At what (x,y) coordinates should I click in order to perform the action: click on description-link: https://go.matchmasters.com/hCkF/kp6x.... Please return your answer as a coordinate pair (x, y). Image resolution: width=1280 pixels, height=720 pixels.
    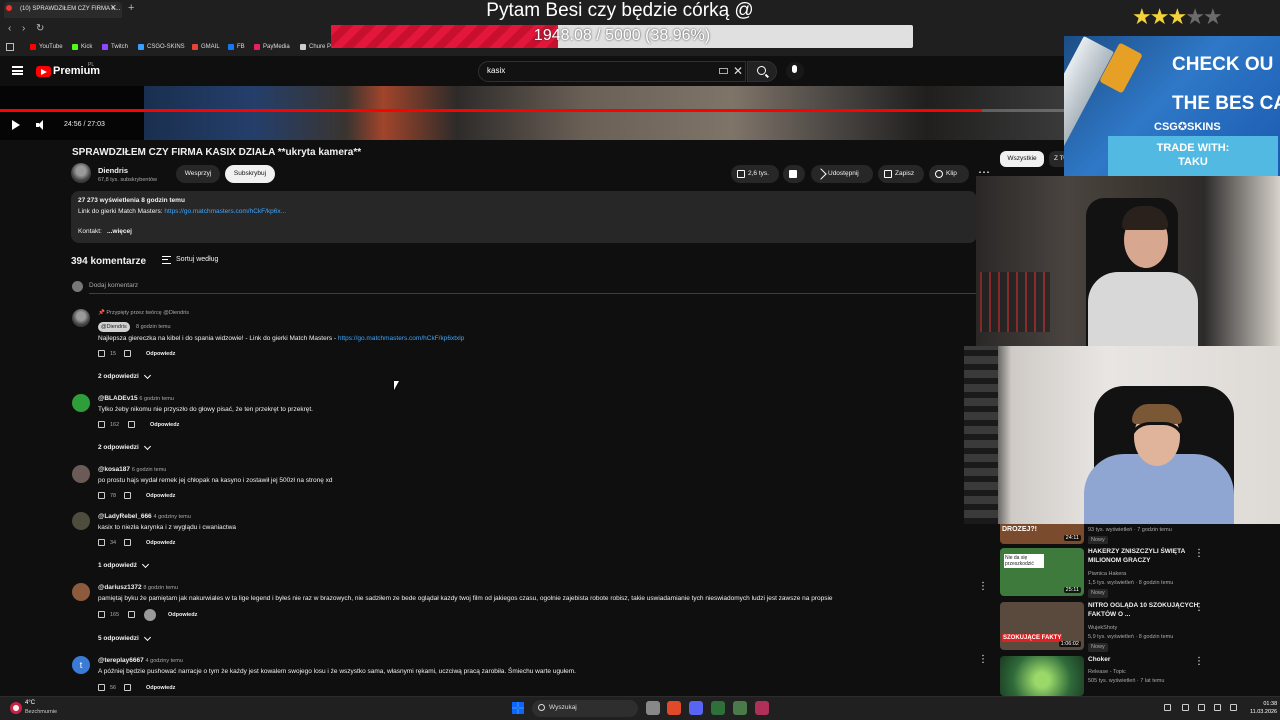
    Looking at the image, I should click on (225, 211).